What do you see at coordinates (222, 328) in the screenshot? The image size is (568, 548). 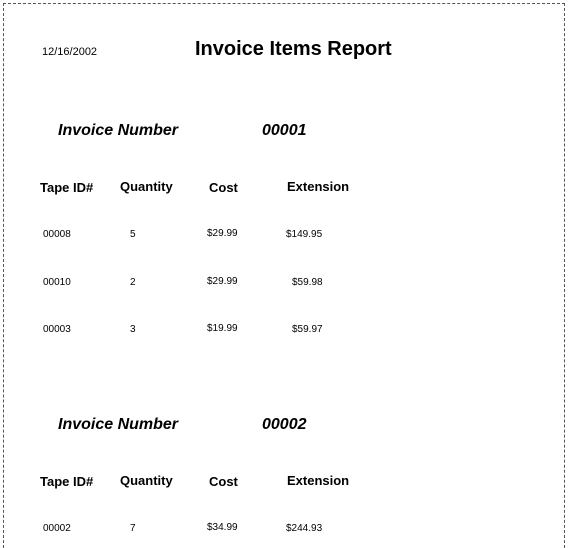 I see `cell-cost: $19.99` at bounding box center [222, 328].